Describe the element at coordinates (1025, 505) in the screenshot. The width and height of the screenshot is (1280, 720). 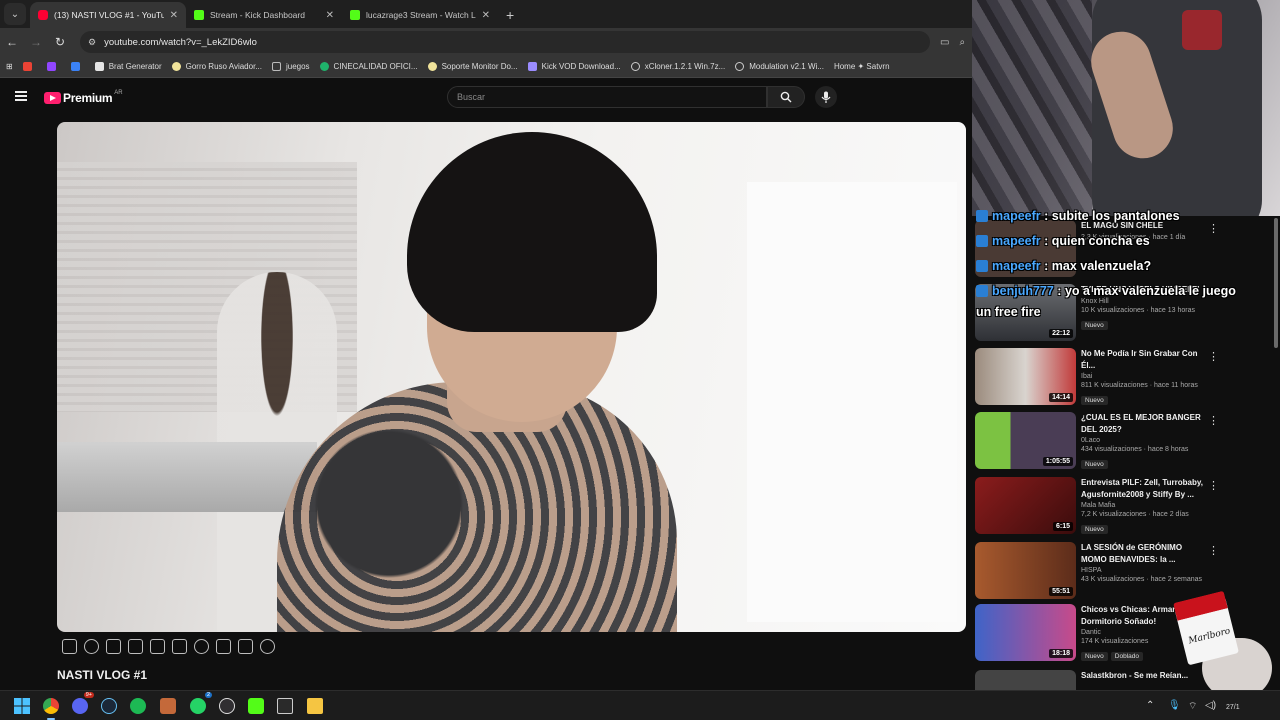
I see `video-thumbnail: 6:15` at that location.